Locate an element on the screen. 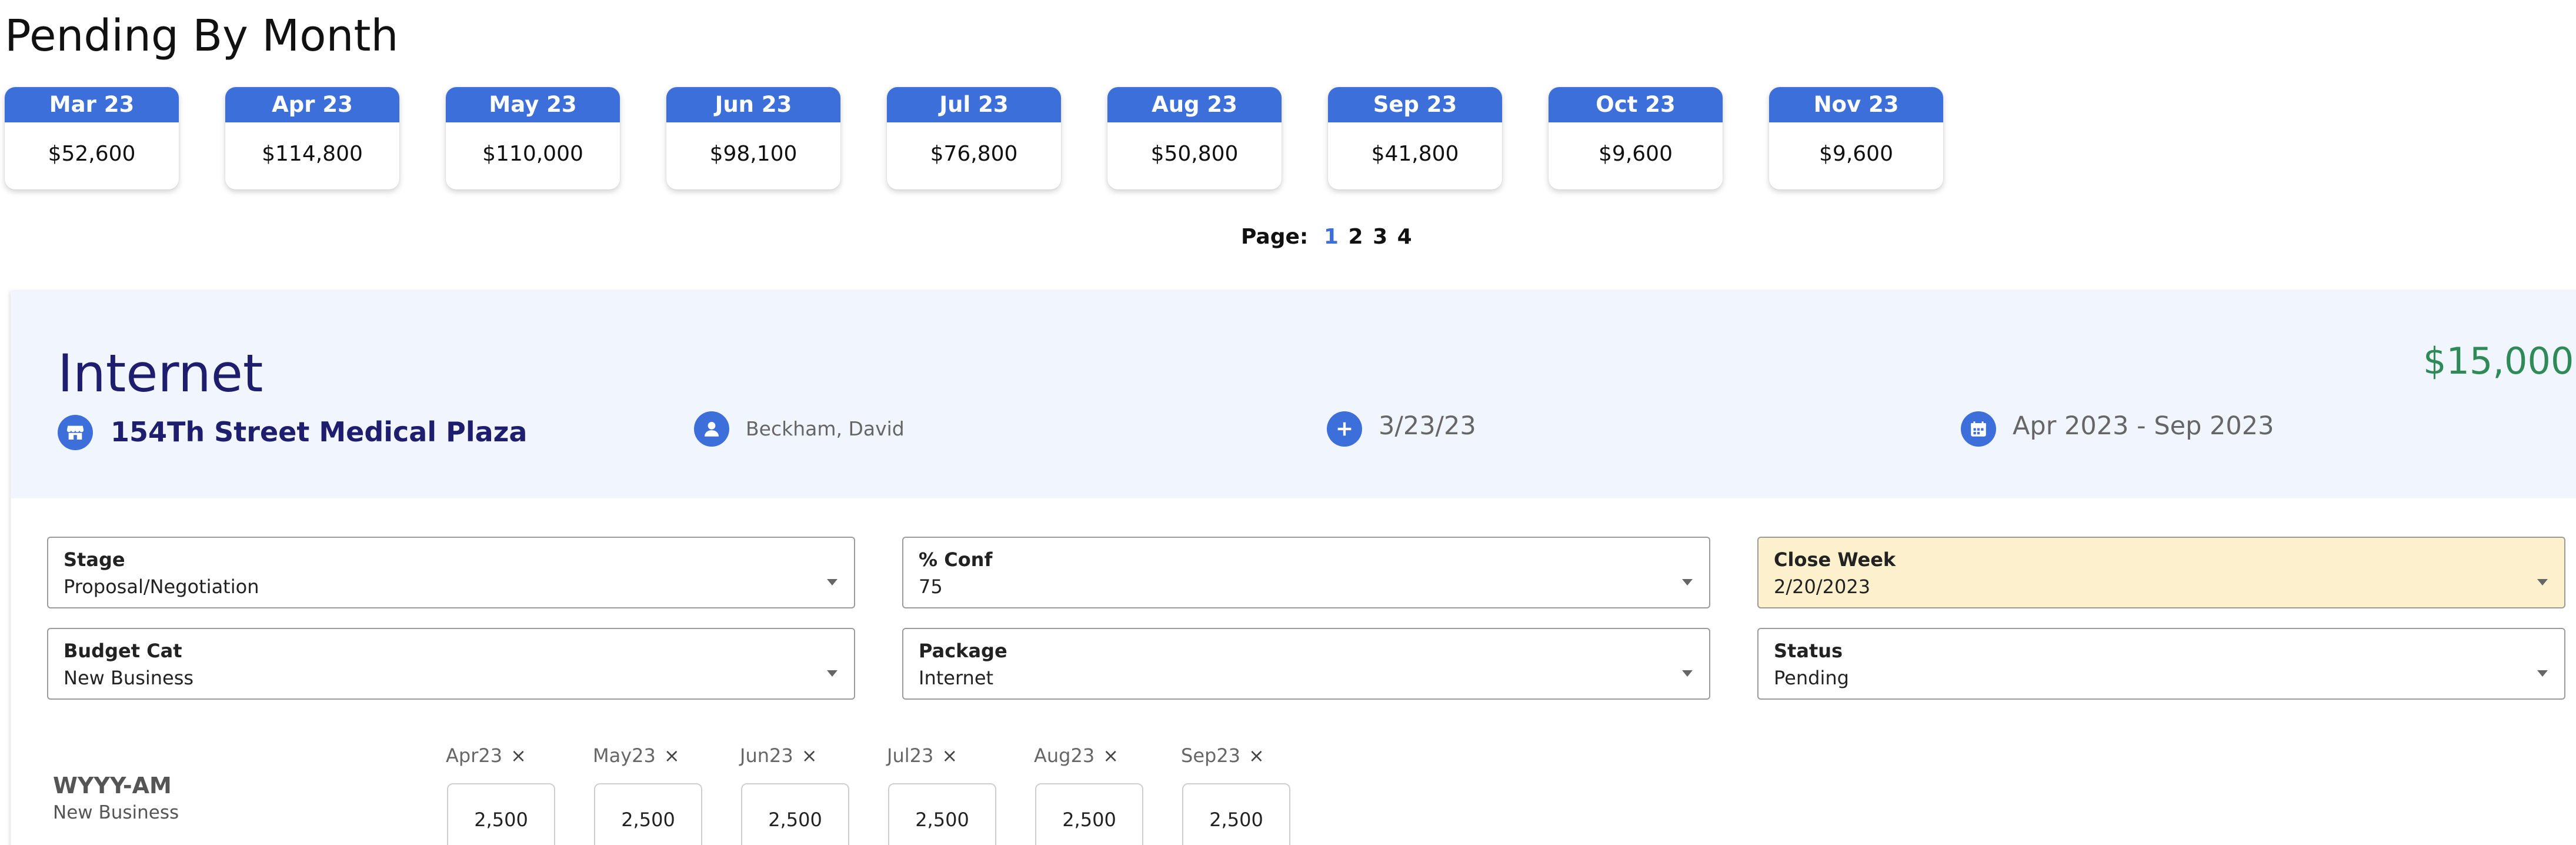  month-label: Oct 23 is located at coordinates (1636, 104).